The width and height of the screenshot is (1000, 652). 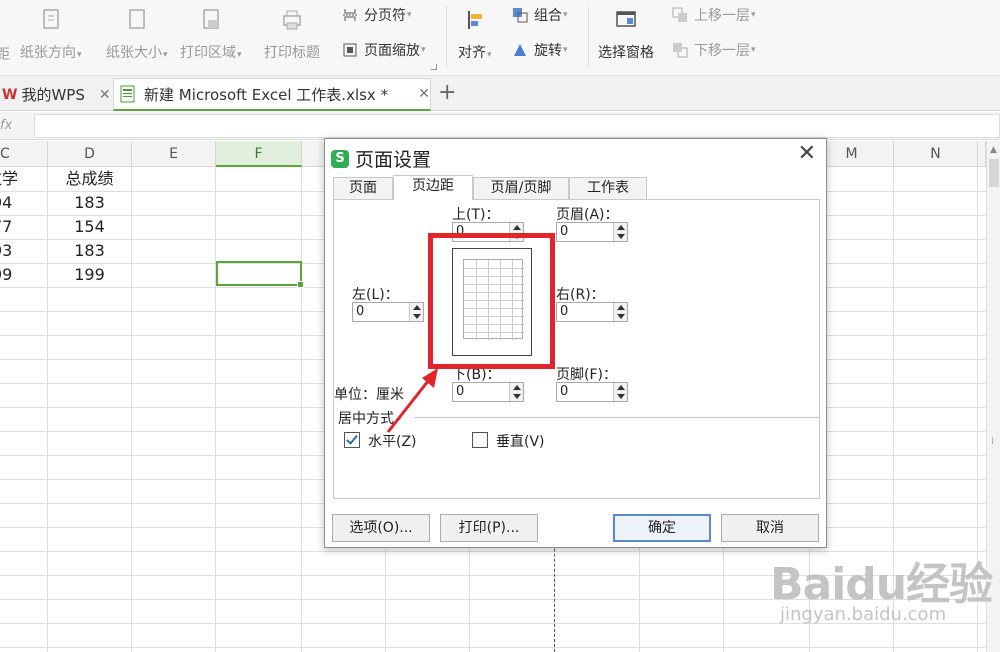 I want to click on left-margin-stepper: 0, so click(x=388, y=312).